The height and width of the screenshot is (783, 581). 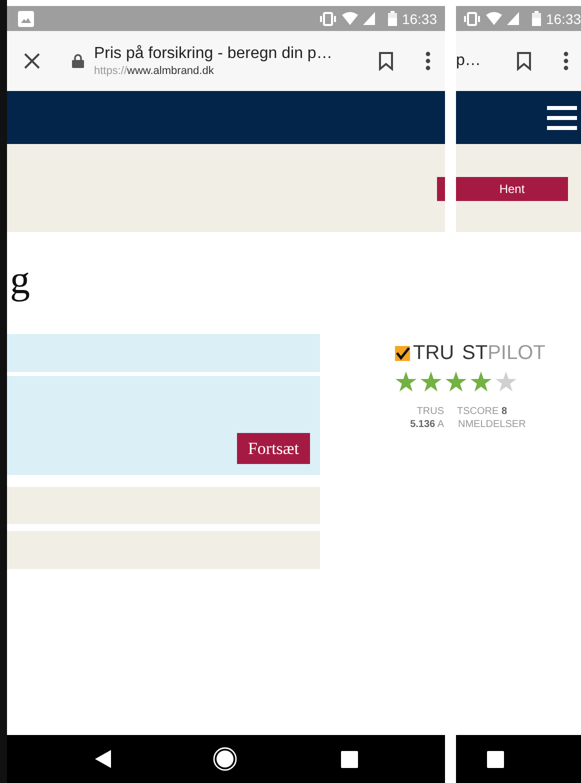 What do you see at coordinates (20, 280) in the screenshot?
I see `page-heading: g` at bounding box center [20, 280].